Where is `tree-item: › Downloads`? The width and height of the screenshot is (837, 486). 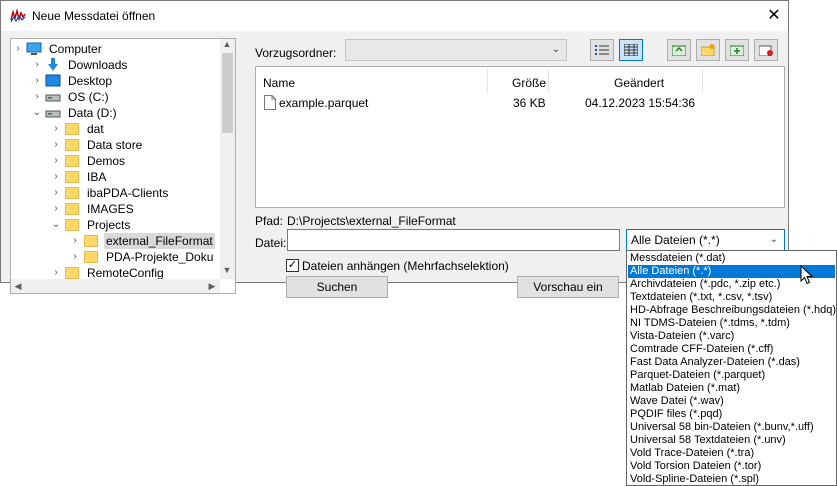
tree-item: › Downloads is located at coordinates (126, 65).